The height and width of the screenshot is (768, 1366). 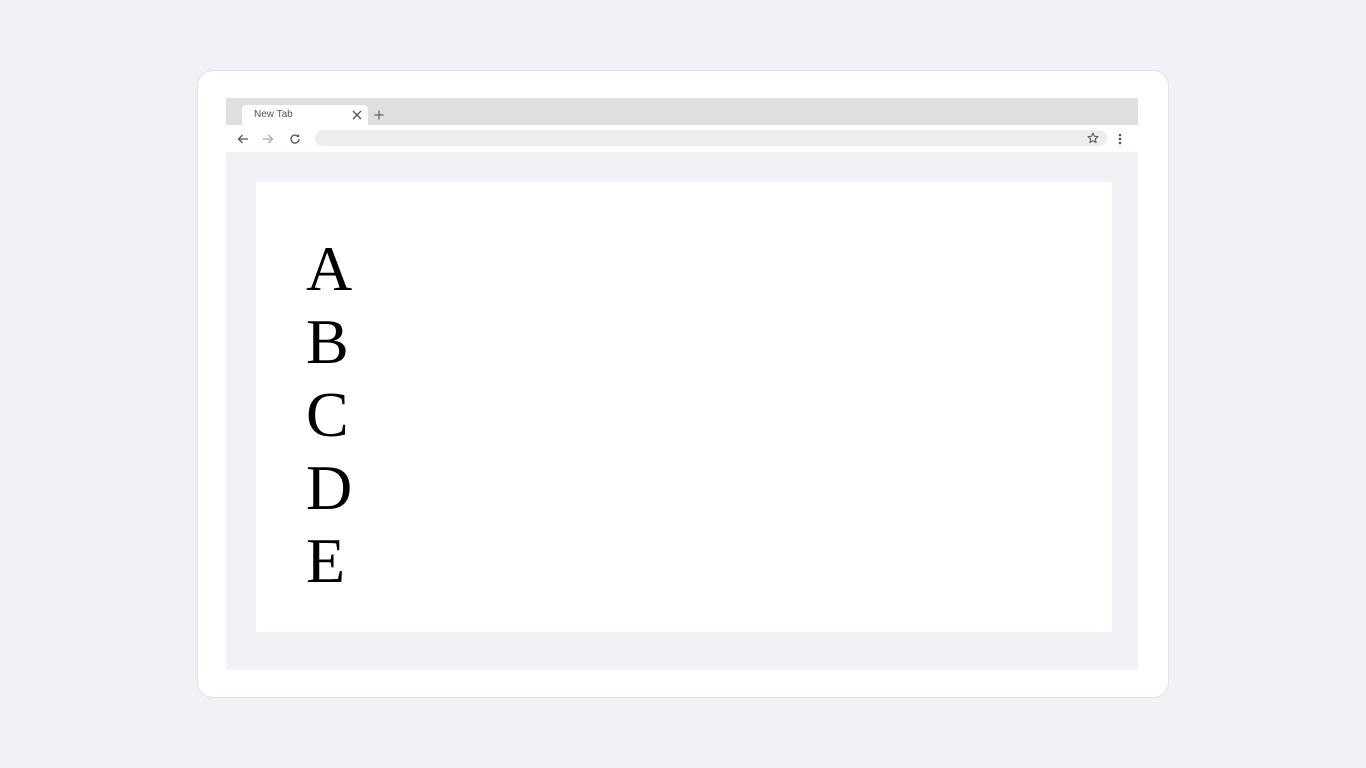 What do you see at coordinates (273, 114) in the screenshot?
I see `tab-title: New Tab` at bounding box center [273, 114].